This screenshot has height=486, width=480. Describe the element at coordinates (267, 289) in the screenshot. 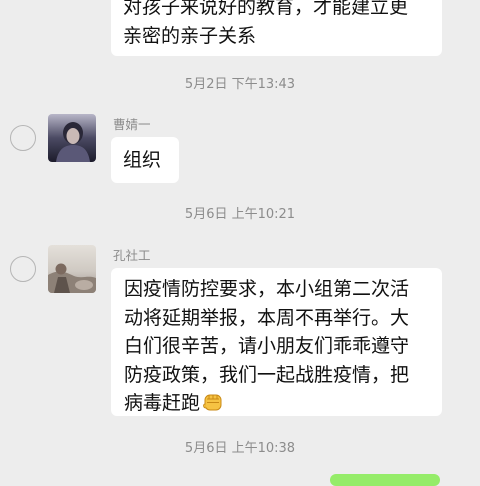

I see `message-text-line: 因疫情防控要求，本小组第二次活` at that location.